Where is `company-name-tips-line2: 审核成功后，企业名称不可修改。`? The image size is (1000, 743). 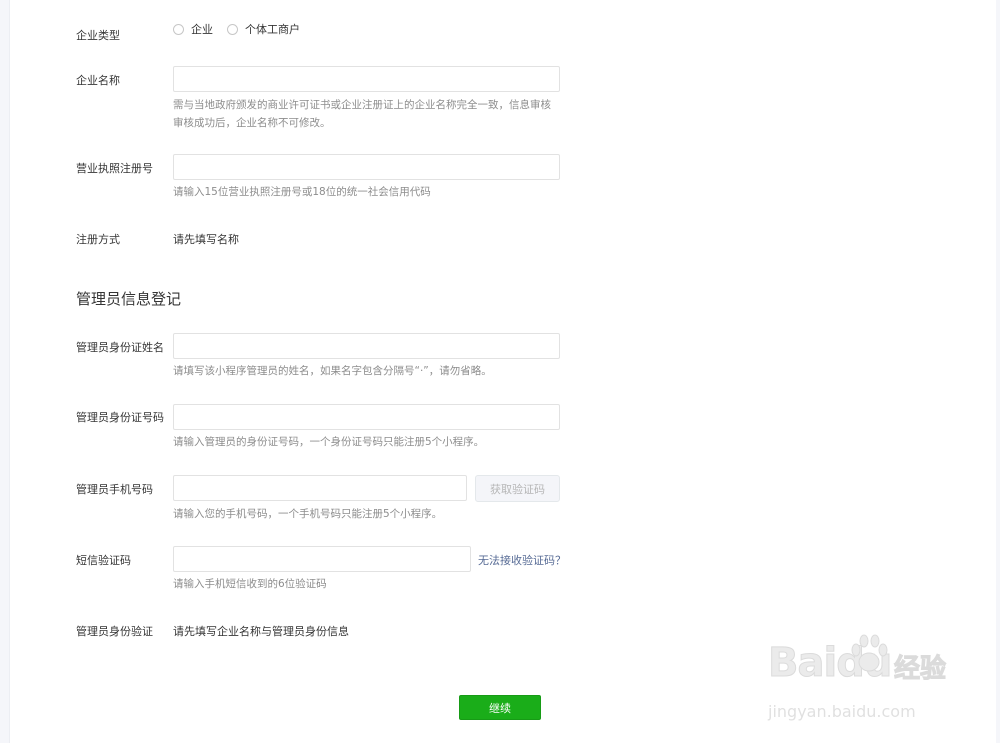
company-name-tips-line2: 审核成功后，企业名称不可修改。 is located at coordinates (252, 123).